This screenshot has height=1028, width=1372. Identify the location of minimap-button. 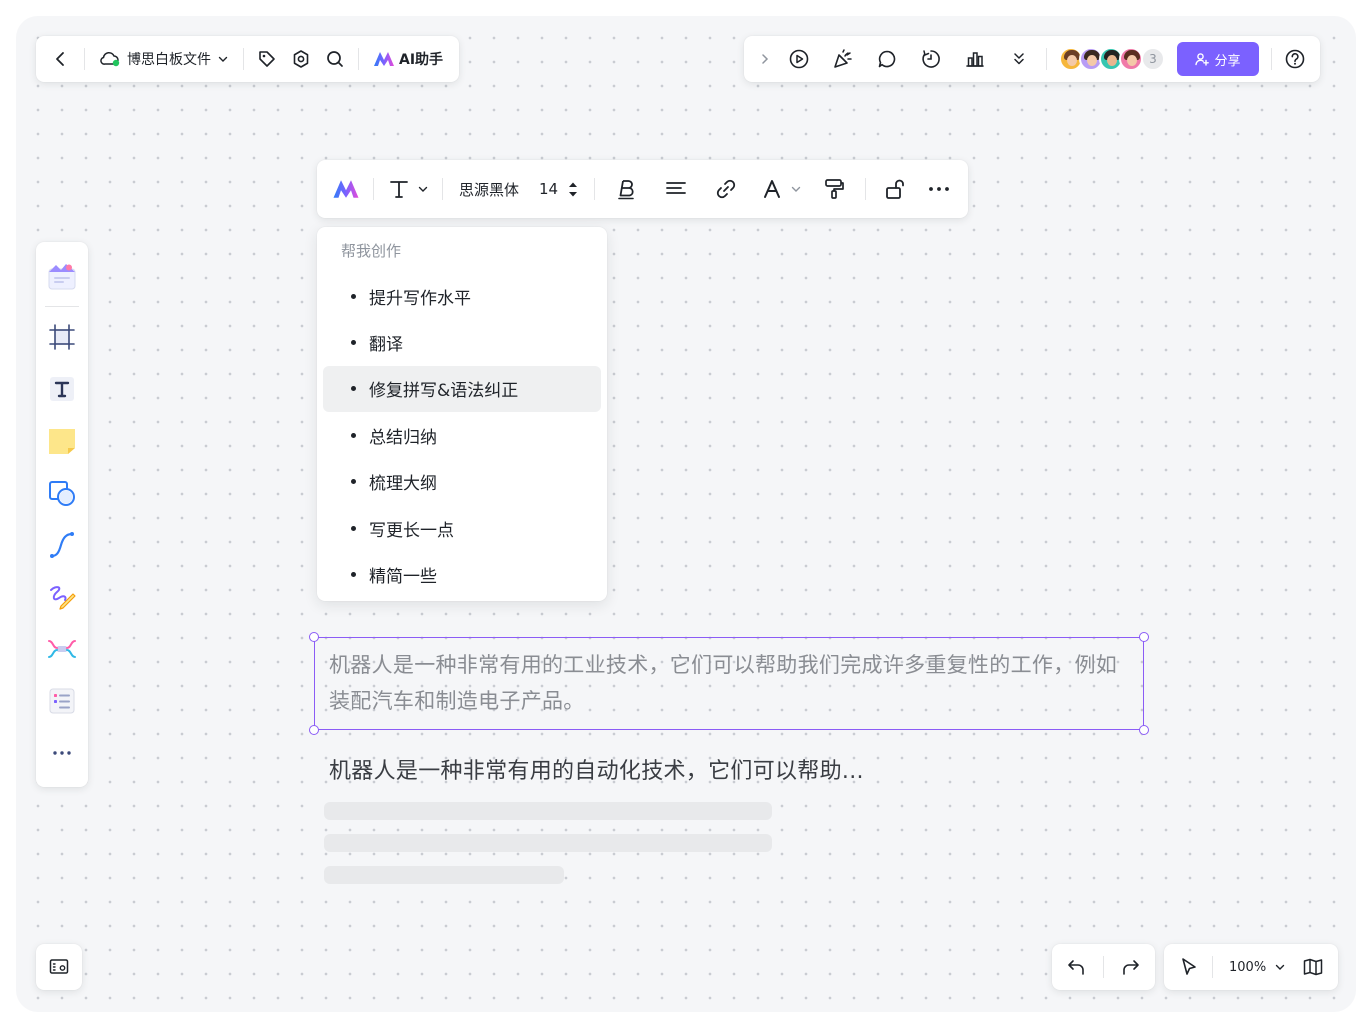
(59, 967).